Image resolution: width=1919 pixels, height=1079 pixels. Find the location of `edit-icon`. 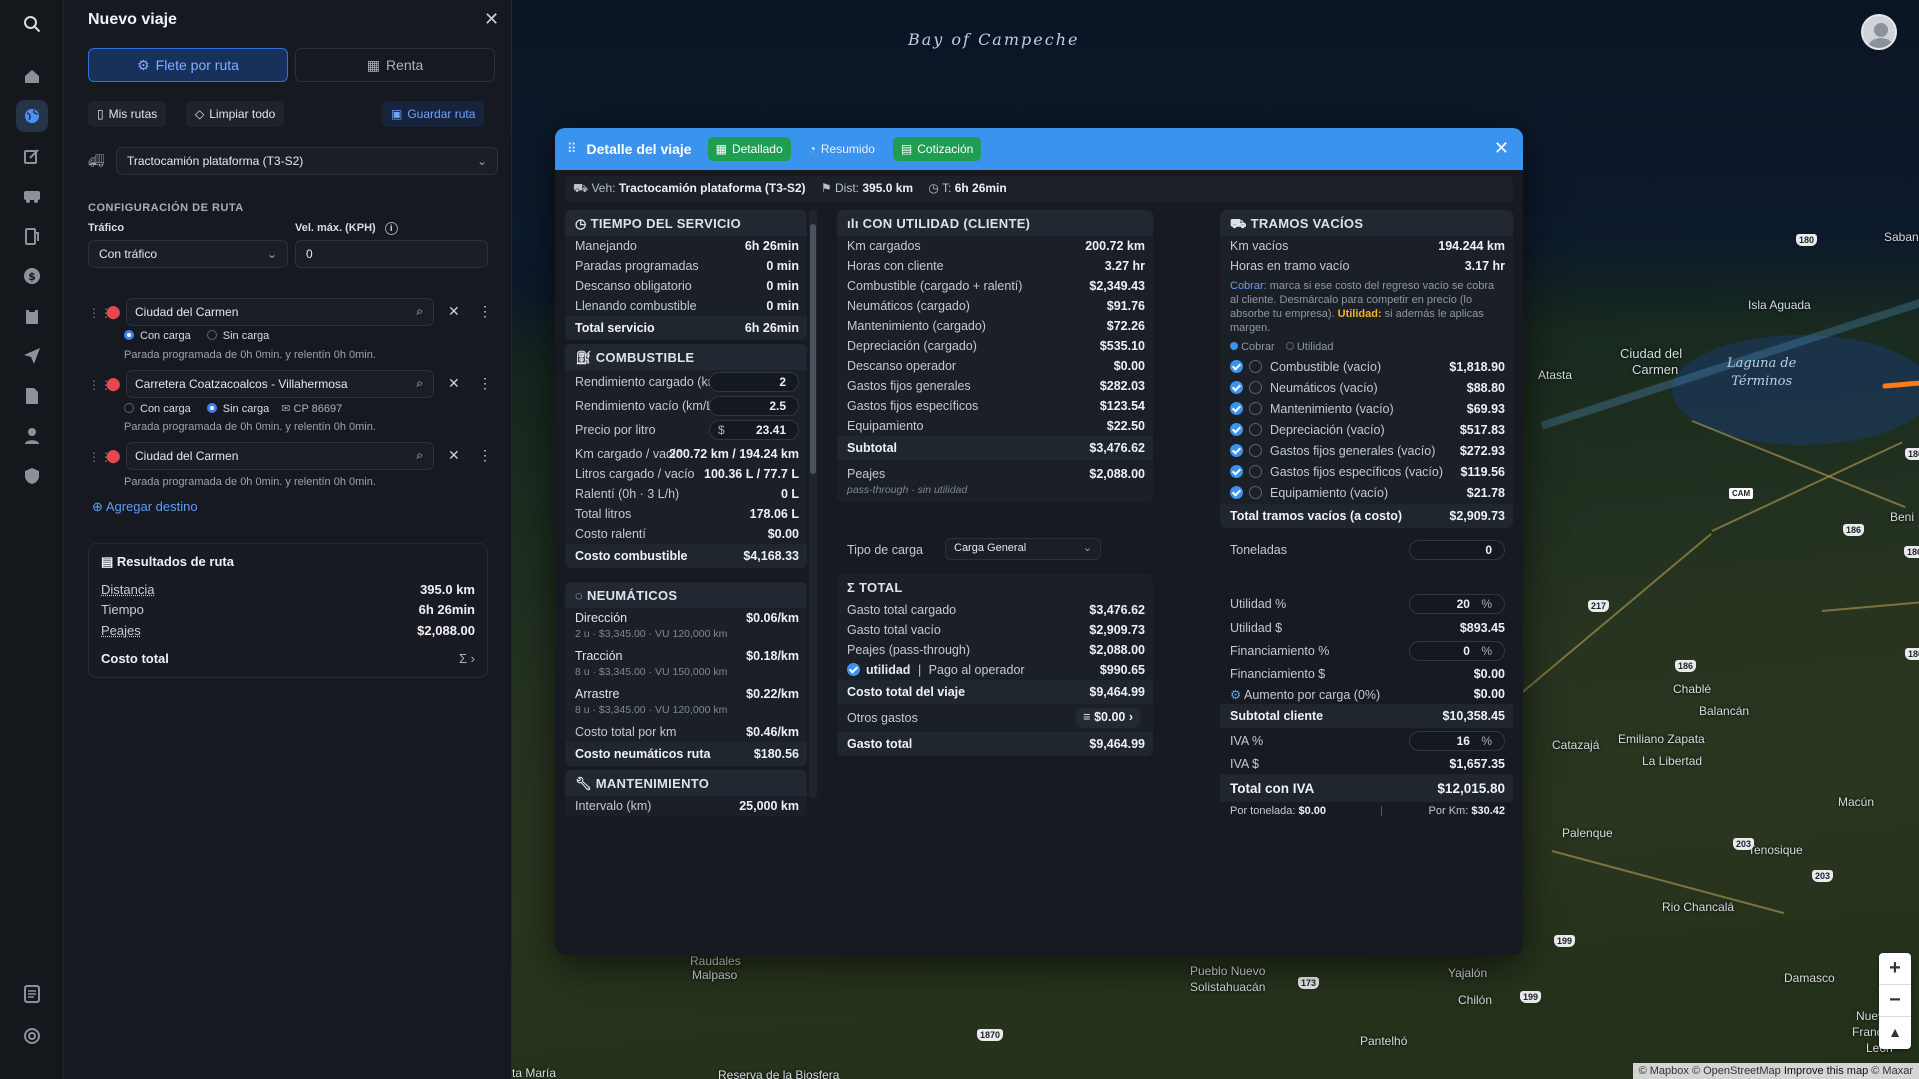

edit-icon is located at coordinates (32, 156).